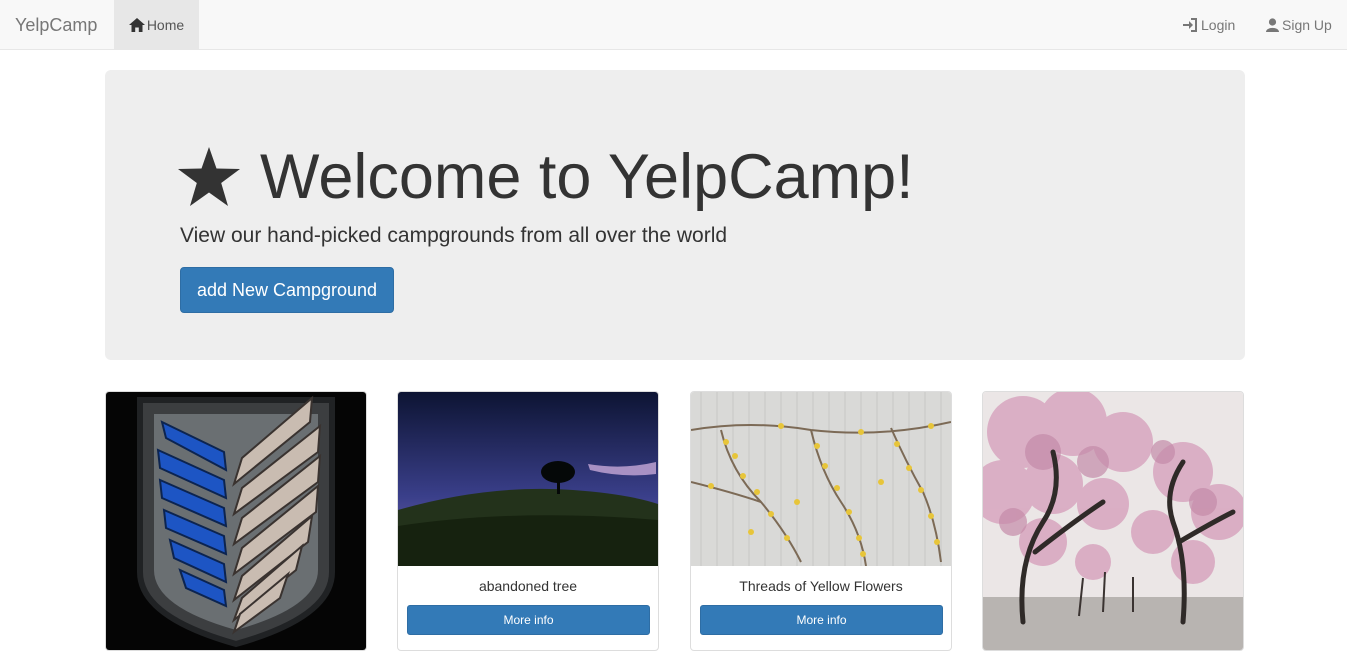 This screenshot has width=1347, height=651. Describe the element at coordinates (821, 586) in the screenshot. I see `campground-name: Threads of Yellow Flowers` at that location.